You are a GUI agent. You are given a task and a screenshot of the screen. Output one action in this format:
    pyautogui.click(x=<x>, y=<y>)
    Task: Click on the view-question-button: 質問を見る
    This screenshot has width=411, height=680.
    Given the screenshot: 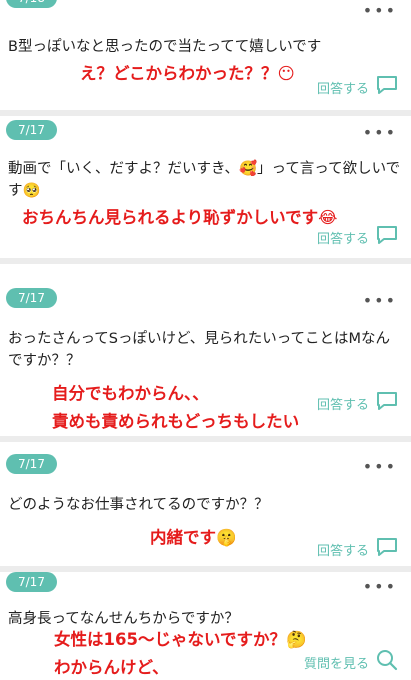 What is the action you would take?
    pyautogui.click(x=351, y=662)
    